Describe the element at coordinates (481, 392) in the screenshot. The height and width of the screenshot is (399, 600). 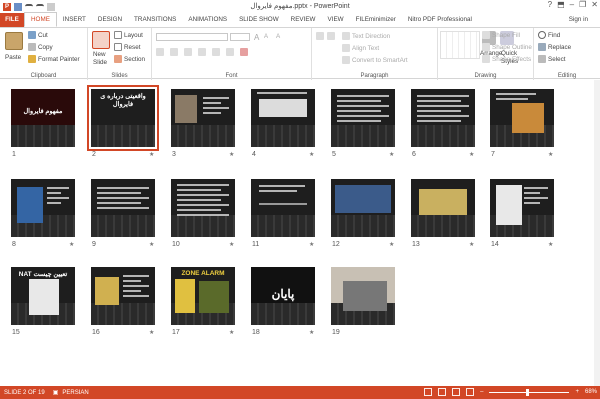
I see `zoom-out-button: –` at that location.